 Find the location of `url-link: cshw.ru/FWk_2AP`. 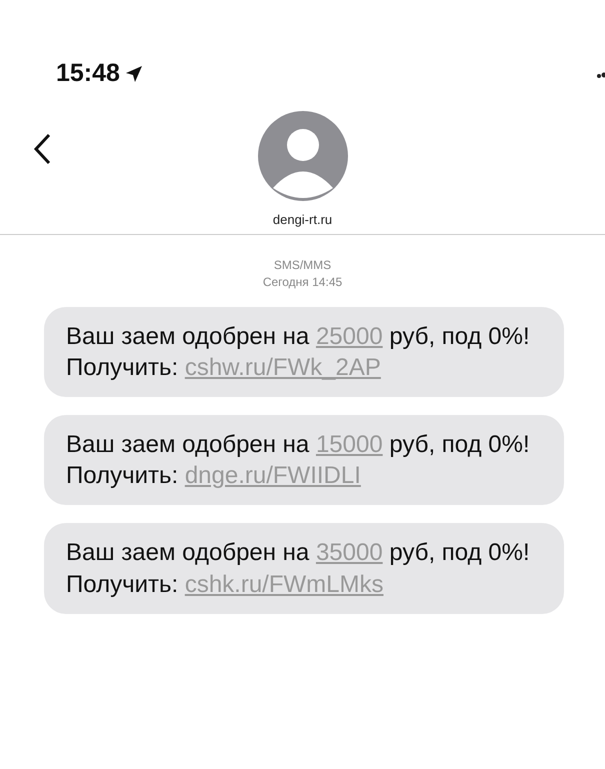

url-link: cshw.ru/FWk_2AP is located at coordinates (282, 367).